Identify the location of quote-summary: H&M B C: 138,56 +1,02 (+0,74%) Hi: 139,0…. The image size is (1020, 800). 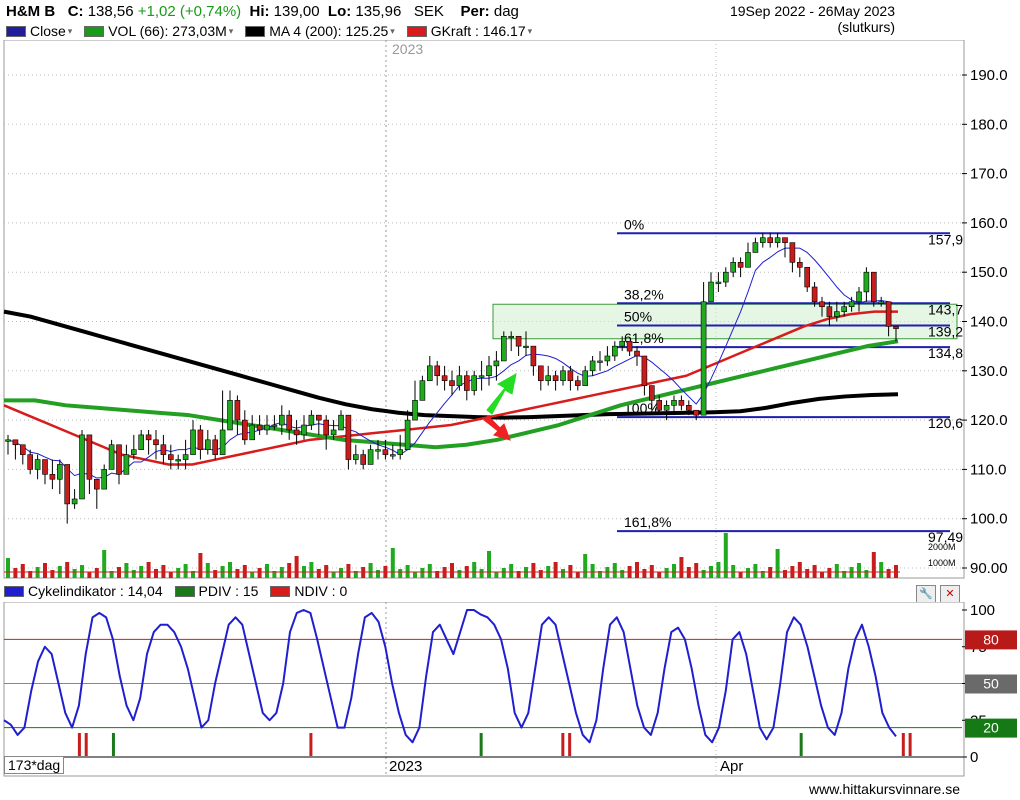
(262, 11).